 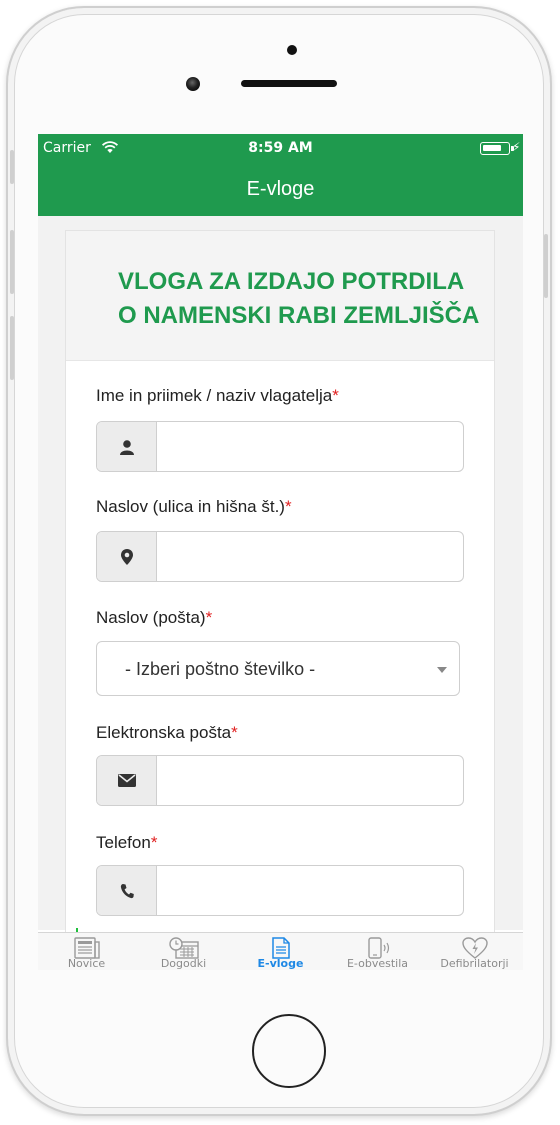 What do you see at coordinates (280, 148) in the screenshot?
I see `status-time: 8:59 AM` at bounding box center [280, 148].